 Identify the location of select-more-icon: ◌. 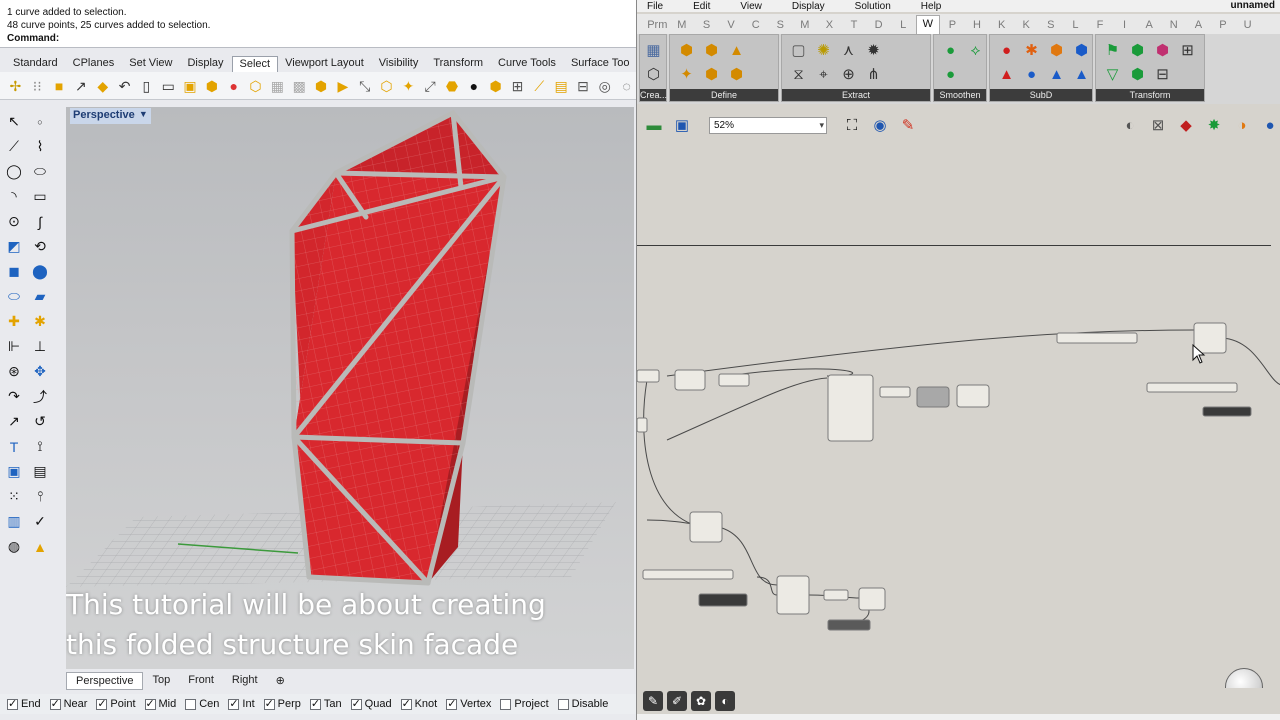
(626, 85).